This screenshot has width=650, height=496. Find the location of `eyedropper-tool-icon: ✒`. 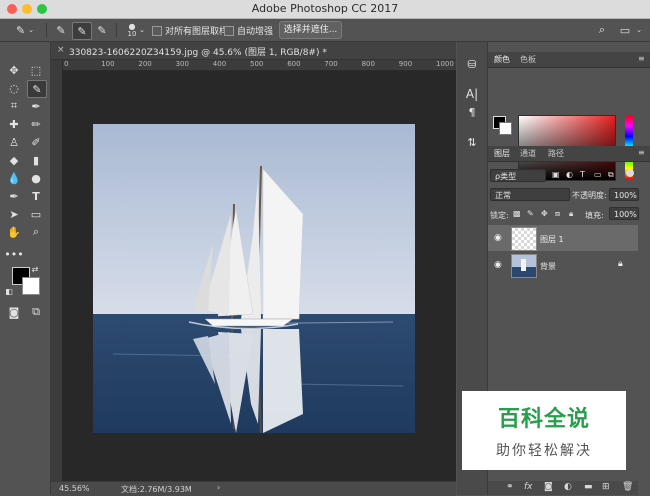

eyedropper-tool-icon: ✒ is located at coordinates (36, 106).